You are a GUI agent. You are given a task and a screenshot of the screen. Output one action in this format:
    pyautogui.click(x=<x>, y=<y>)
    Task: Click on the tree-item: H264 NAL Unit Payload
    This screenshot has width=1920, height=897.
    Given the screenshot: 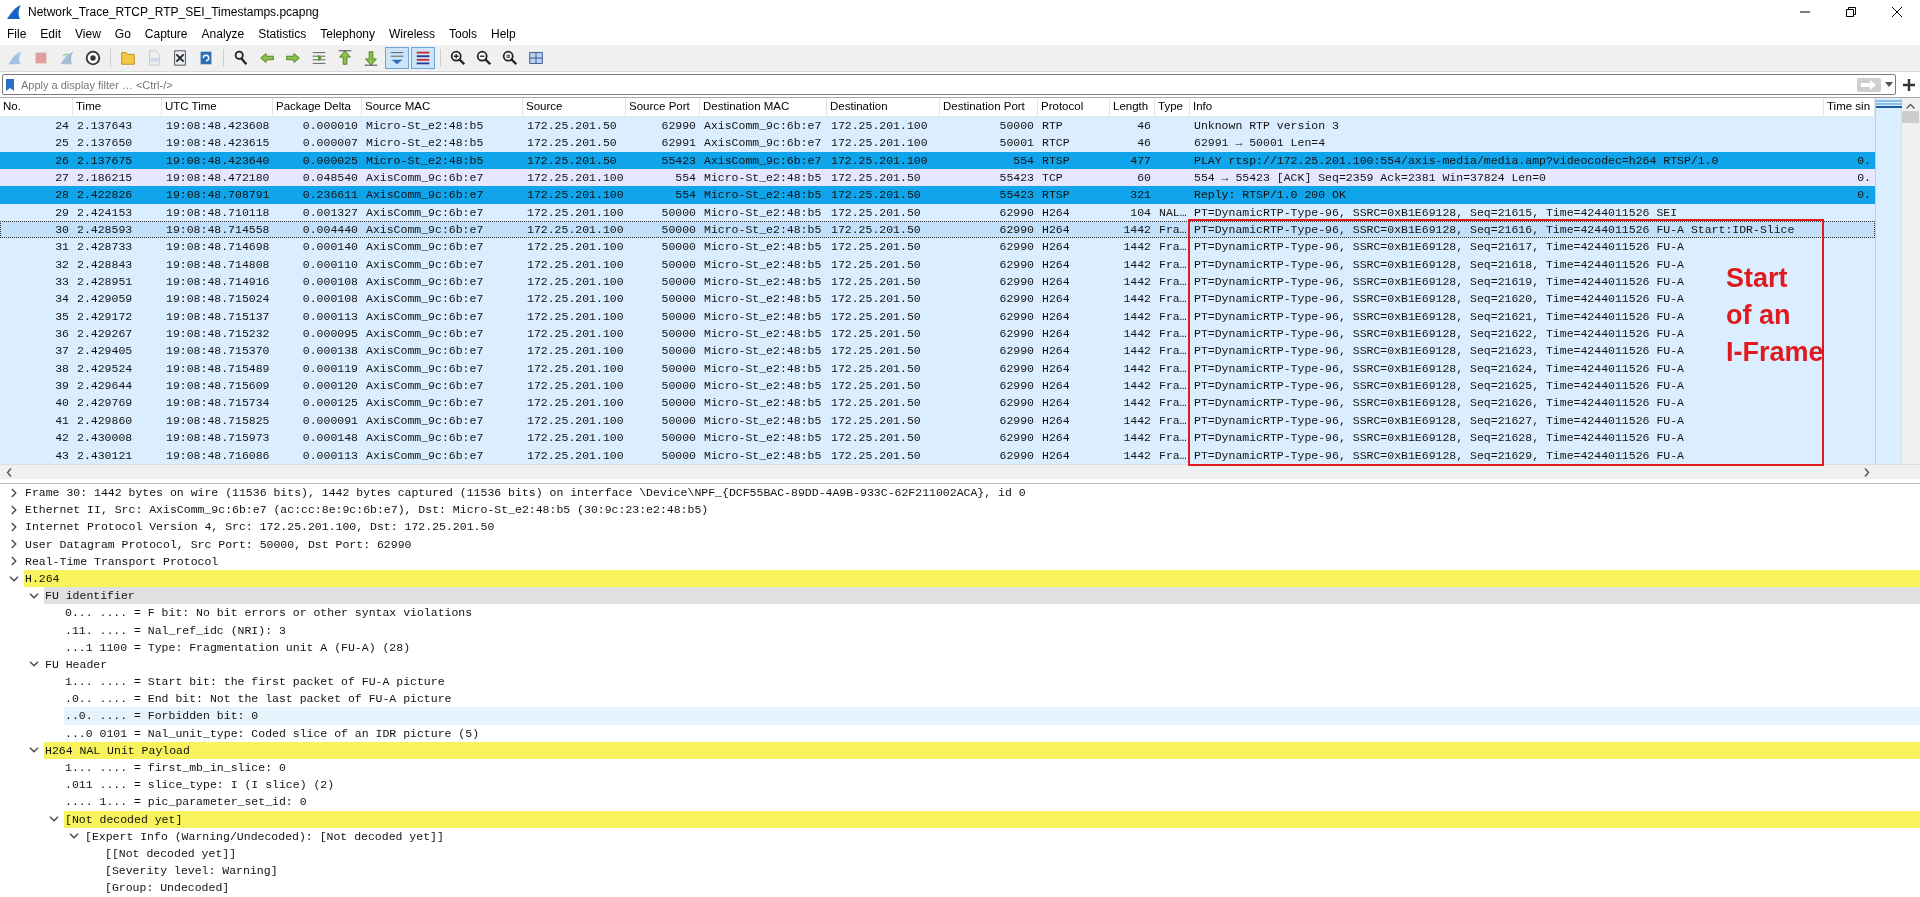 What is the action you would take?
    pyautogui.click(x=982, y=750)
    